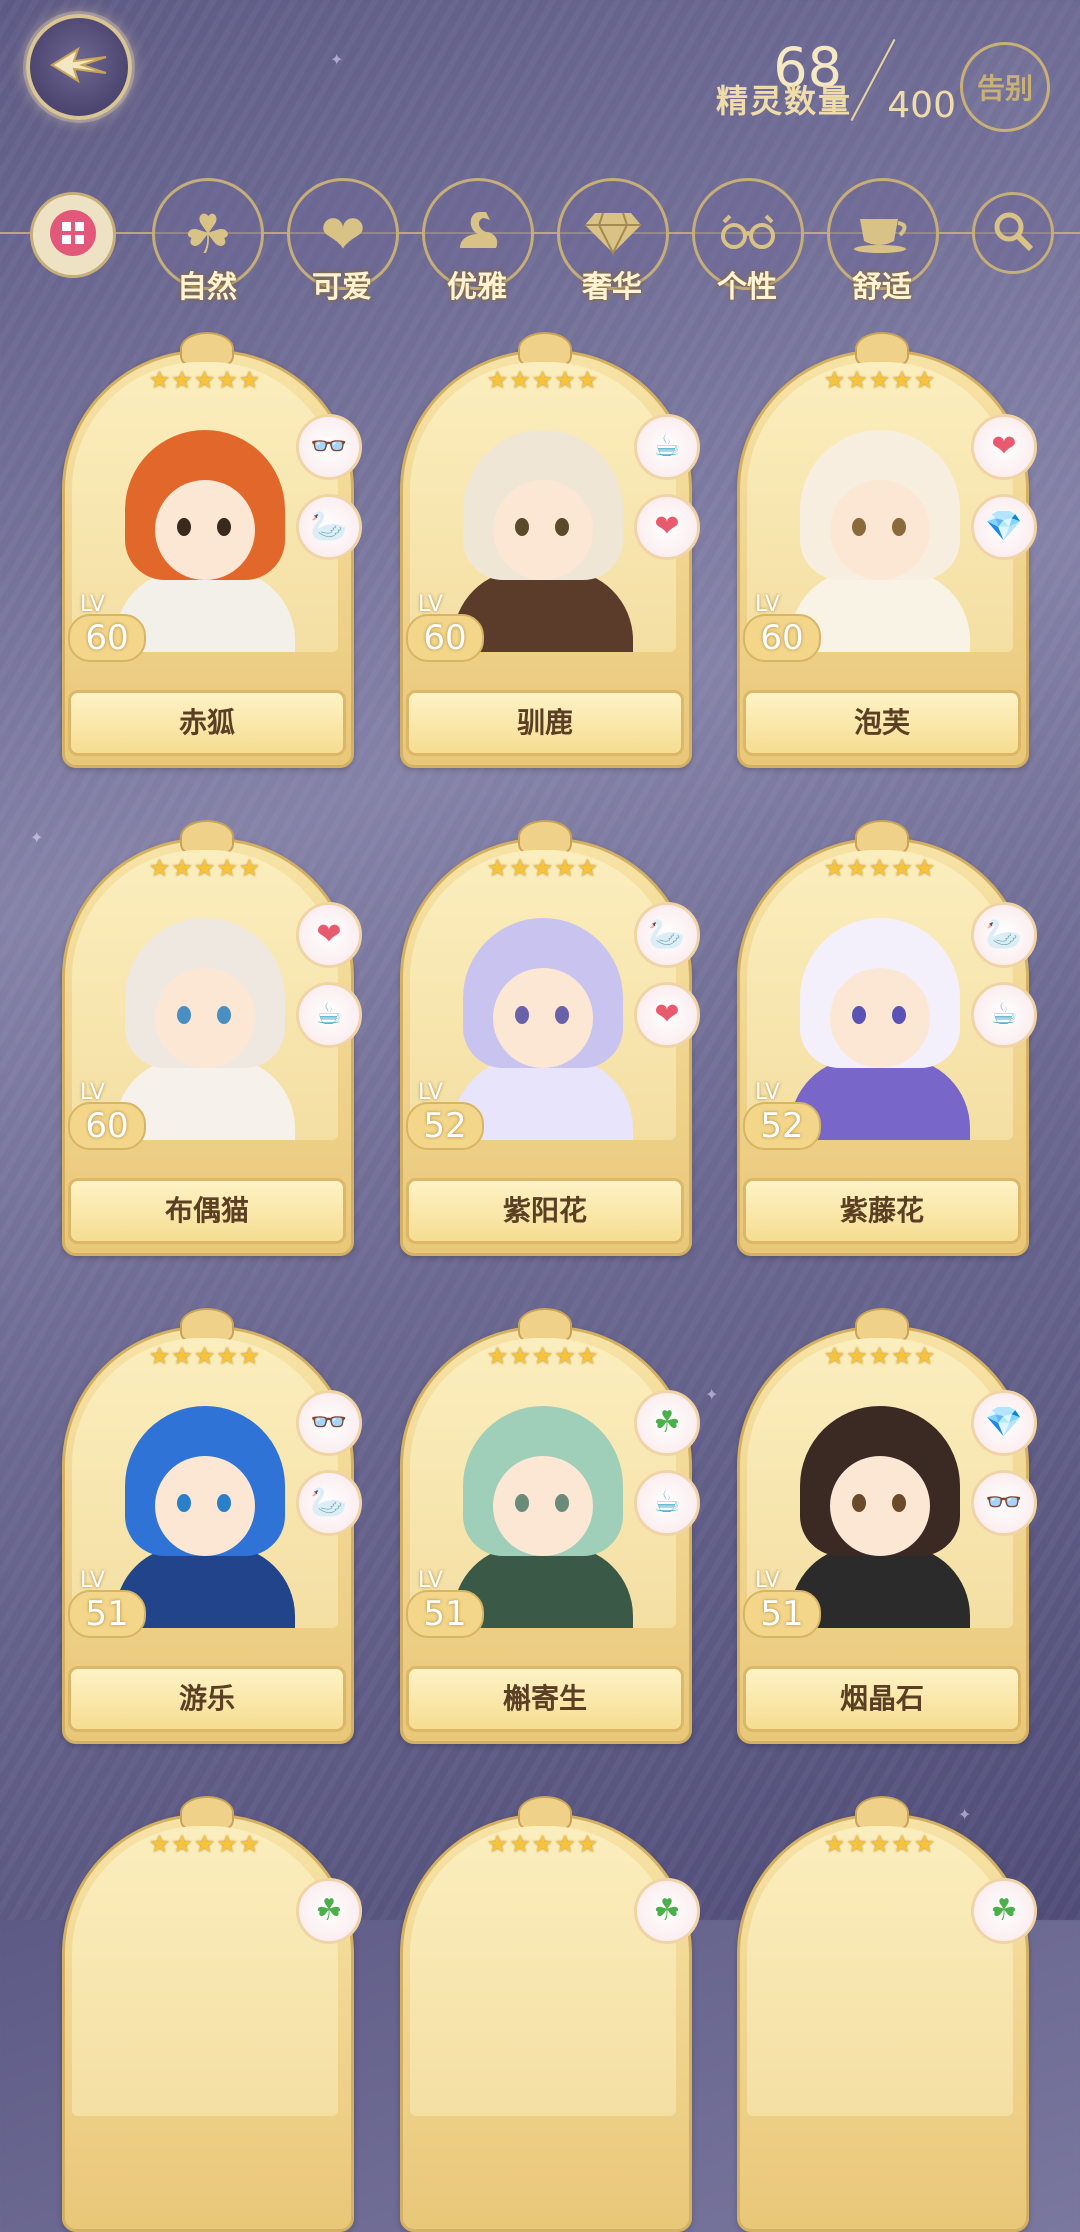 This screenshot has width=1080, height=2232. I want to click on level-value: 52, so click(445, 1126).